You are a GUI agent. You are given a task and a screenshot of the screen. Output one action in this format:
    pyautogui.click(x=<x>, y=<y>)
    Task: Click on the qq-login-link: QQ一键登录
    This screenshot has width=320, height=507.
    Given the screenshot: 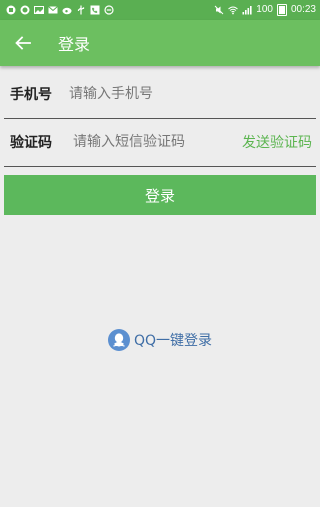 What is the action you would take?
    pyautogui.click(x=160, y=340)
    